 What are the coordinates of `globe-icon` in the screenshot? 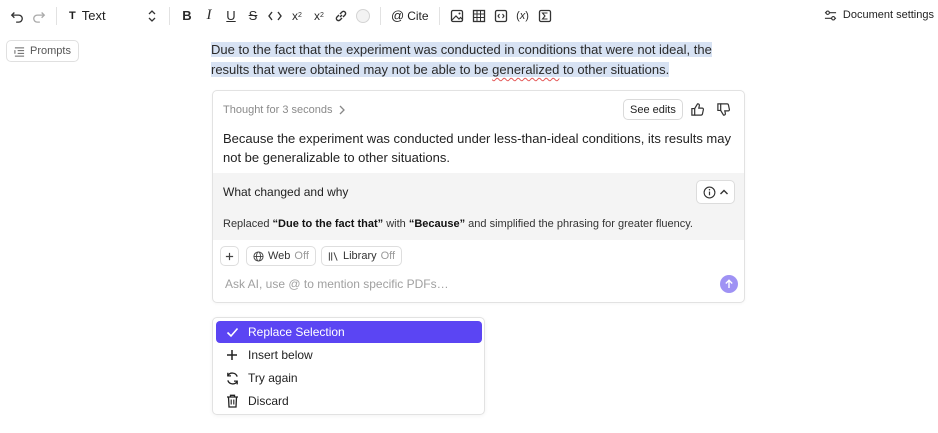 It's located at (258, 256).